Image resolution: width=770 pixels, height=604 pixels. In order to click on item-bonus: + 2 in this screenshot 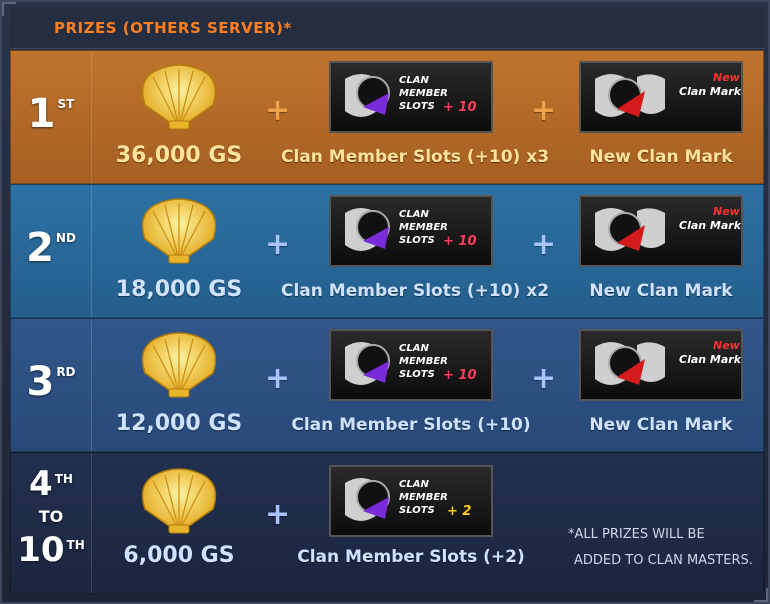, I will do `click(459, 511)`.